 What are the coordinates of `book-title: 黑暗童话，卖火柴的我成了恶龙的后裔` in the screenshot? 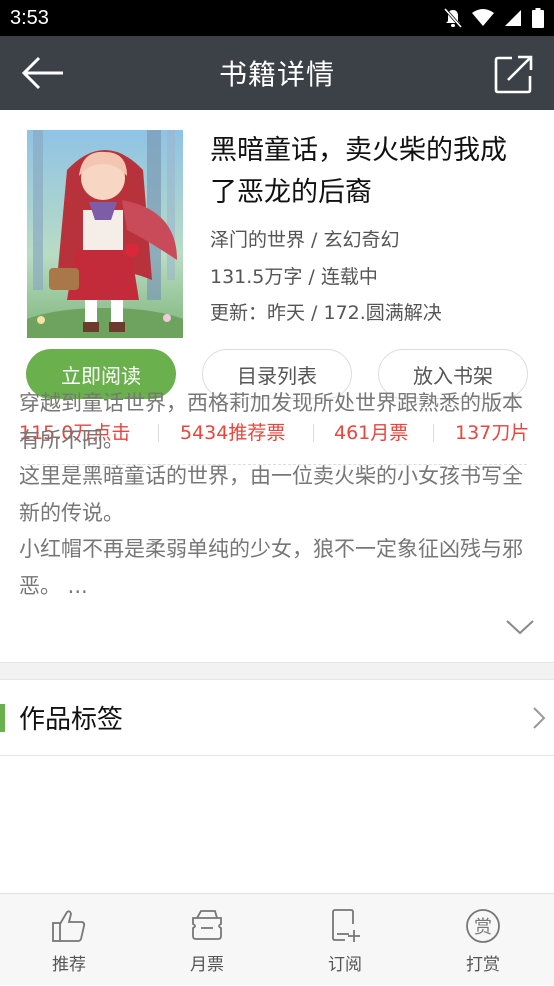 It's located at (358, 171).